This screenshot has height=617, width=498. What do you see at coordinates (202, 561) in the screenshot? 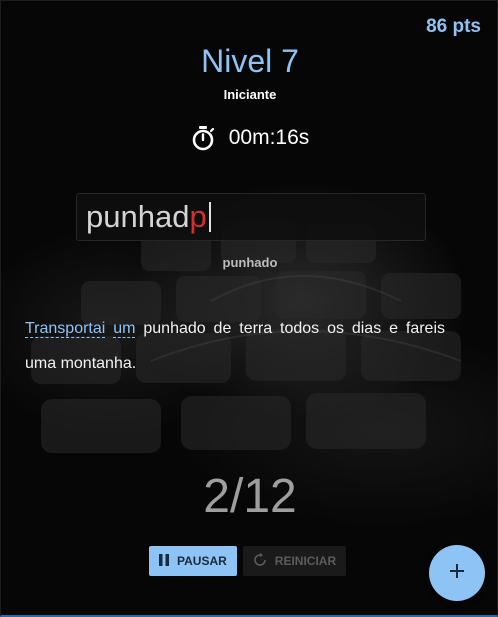
I see `pause-label: PAUSAR` at bounding box center [202, 561].